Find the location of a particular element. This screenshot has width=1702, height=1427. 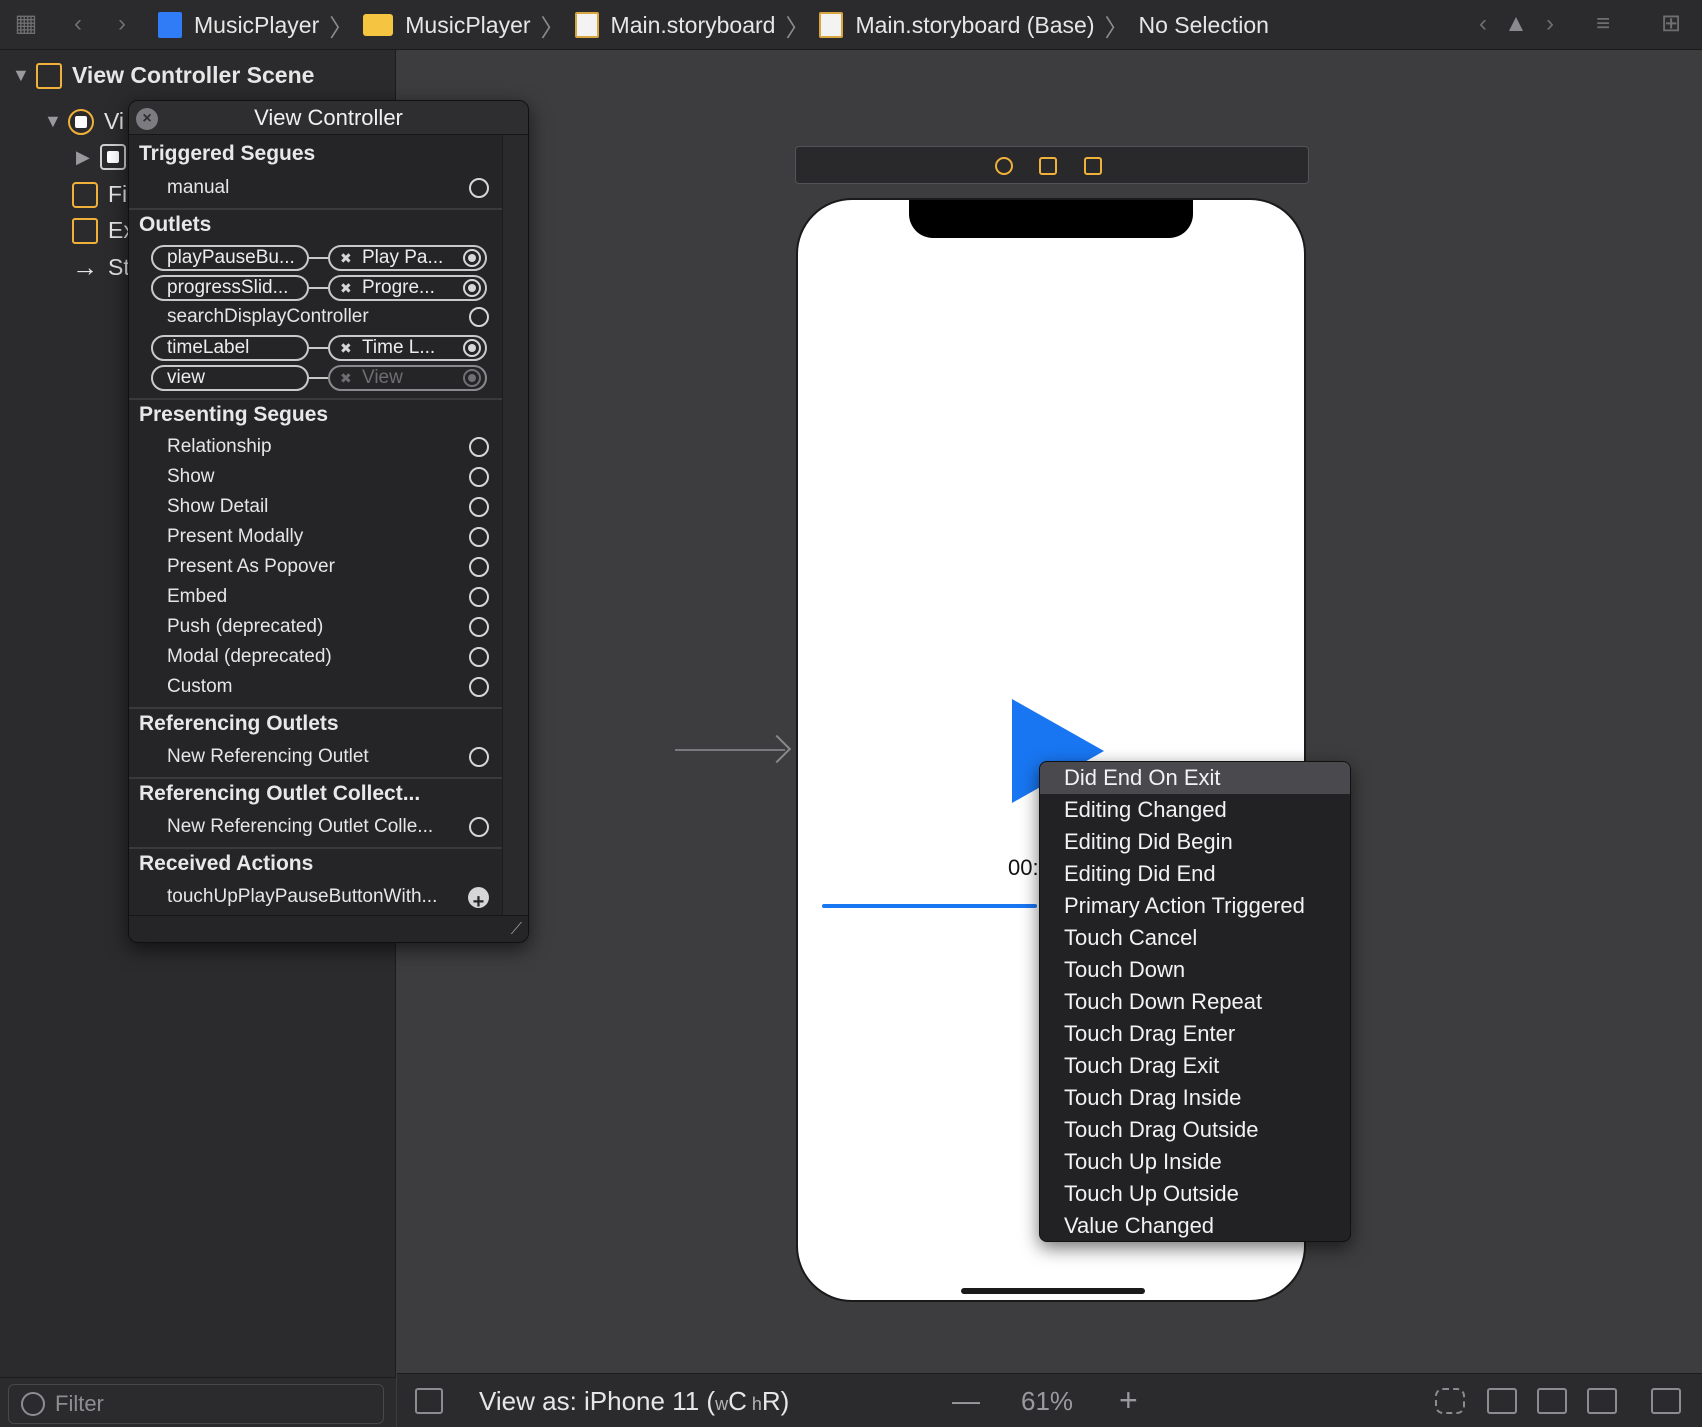

previous-issue-chevron-icon: ‹ is located at coordinates (1483, 24).